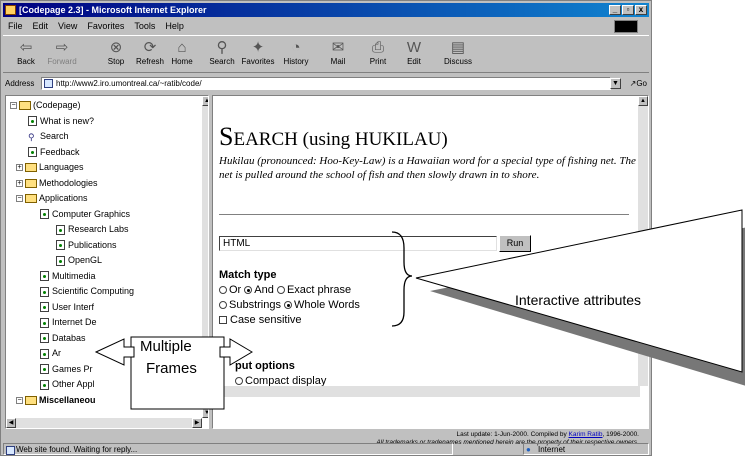  Describe the element at coordinates (171, 368) in the screenshot. I see `frames-label: Frames` at that location.